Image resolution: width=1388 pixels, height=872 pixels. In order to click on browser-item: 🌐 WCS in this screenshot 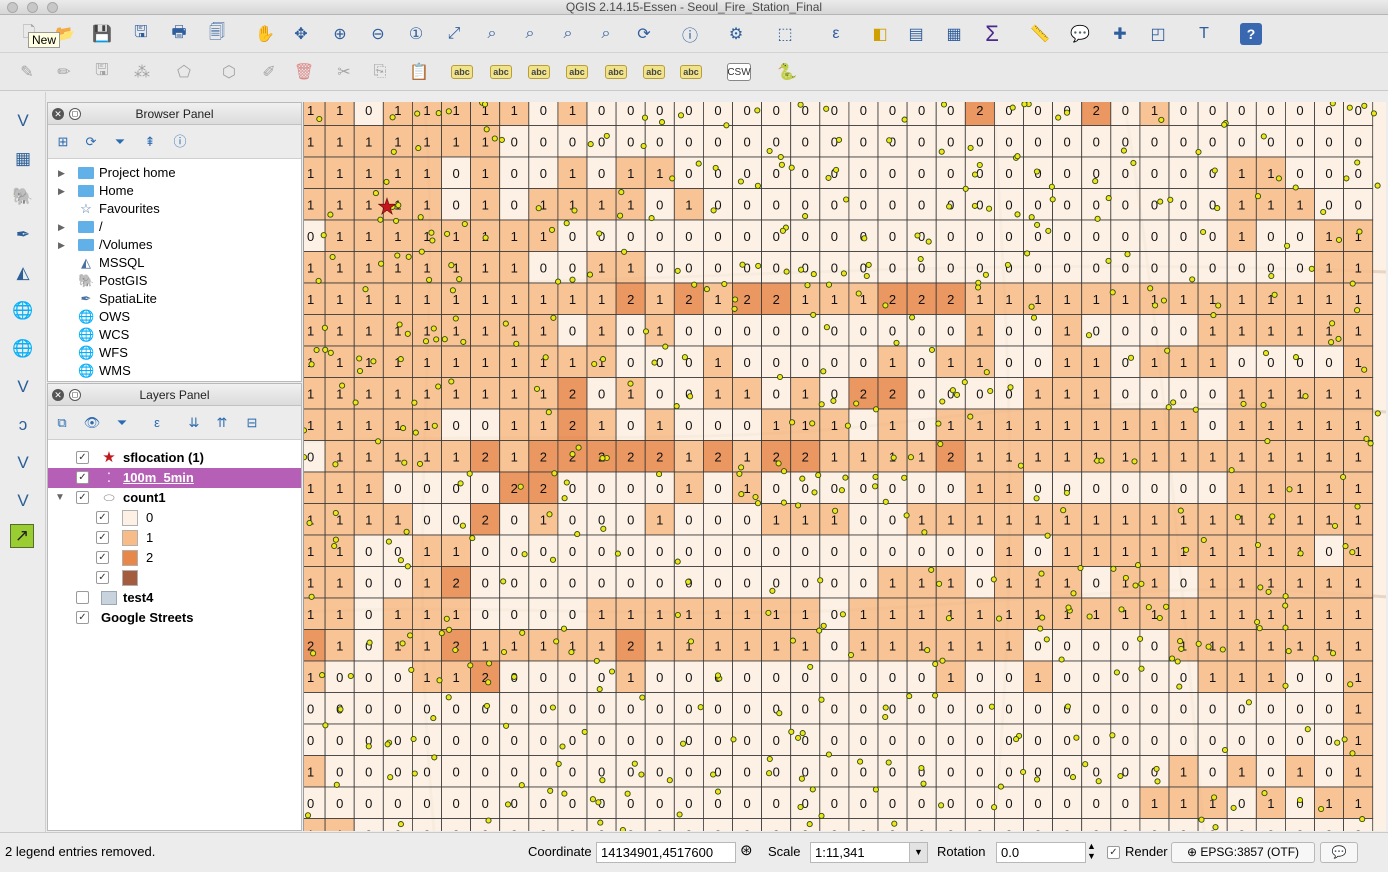, I will do `click(174, 335)`.